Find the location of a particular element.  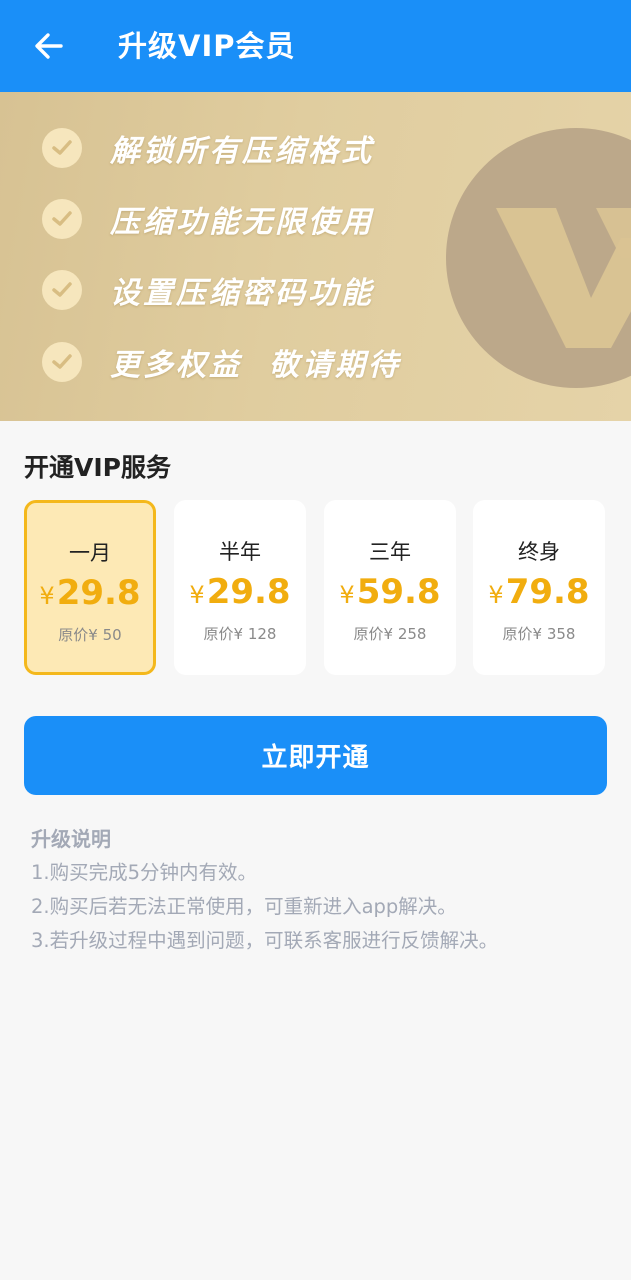

plan-original-price: 原价¥ 358 is located at coordinates (539, 634).